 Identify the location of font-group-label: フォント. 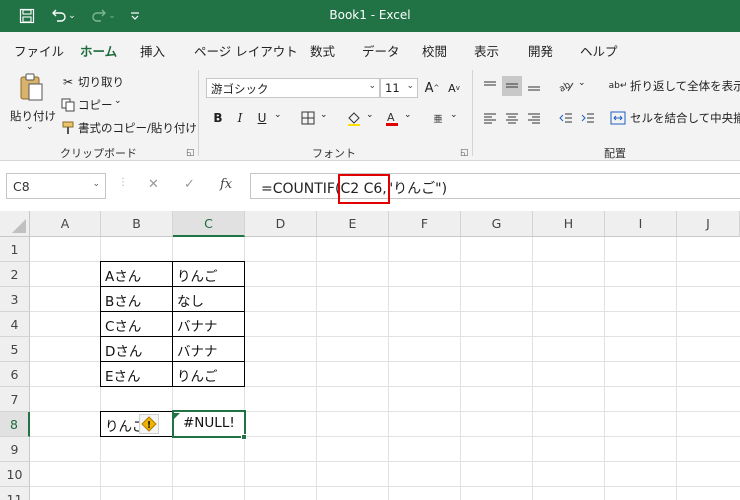
(334, 153).